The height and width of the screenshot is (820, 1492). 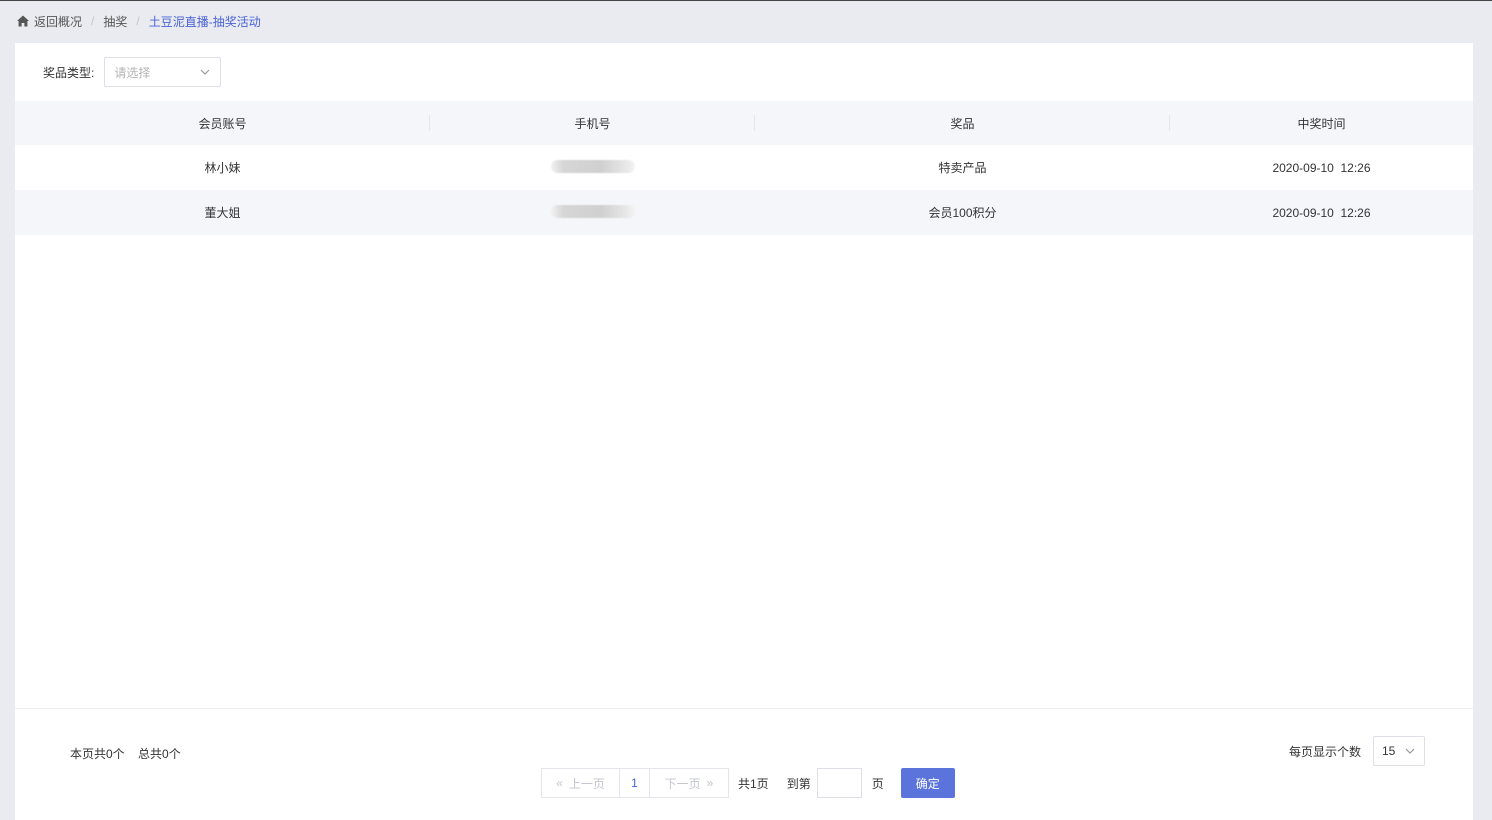 What do you see at coordinates (962, 168) in the screenshot?
I see `cell-prize: 特卖产品` at bounding box center [962, 168].